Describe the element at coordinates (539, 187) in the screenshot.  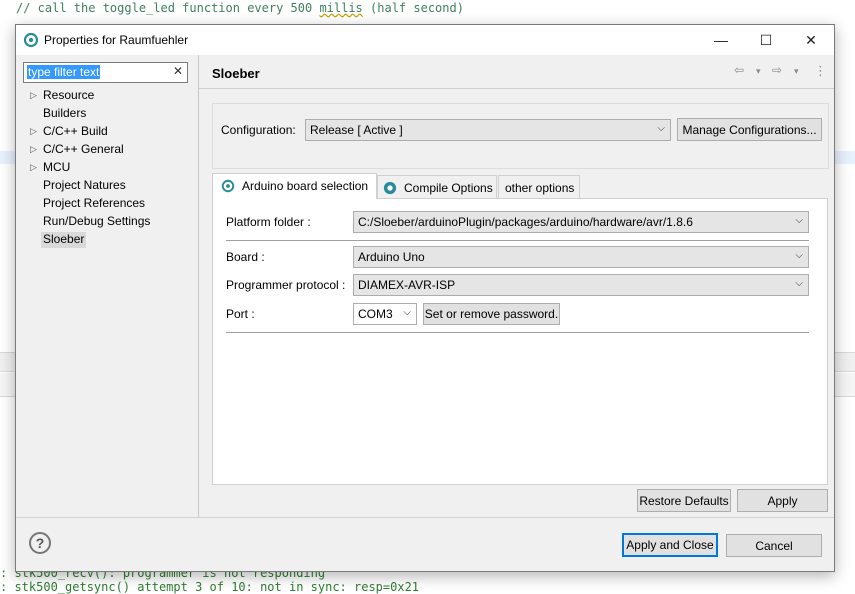
I see `tab-other-options: other options` at that location.